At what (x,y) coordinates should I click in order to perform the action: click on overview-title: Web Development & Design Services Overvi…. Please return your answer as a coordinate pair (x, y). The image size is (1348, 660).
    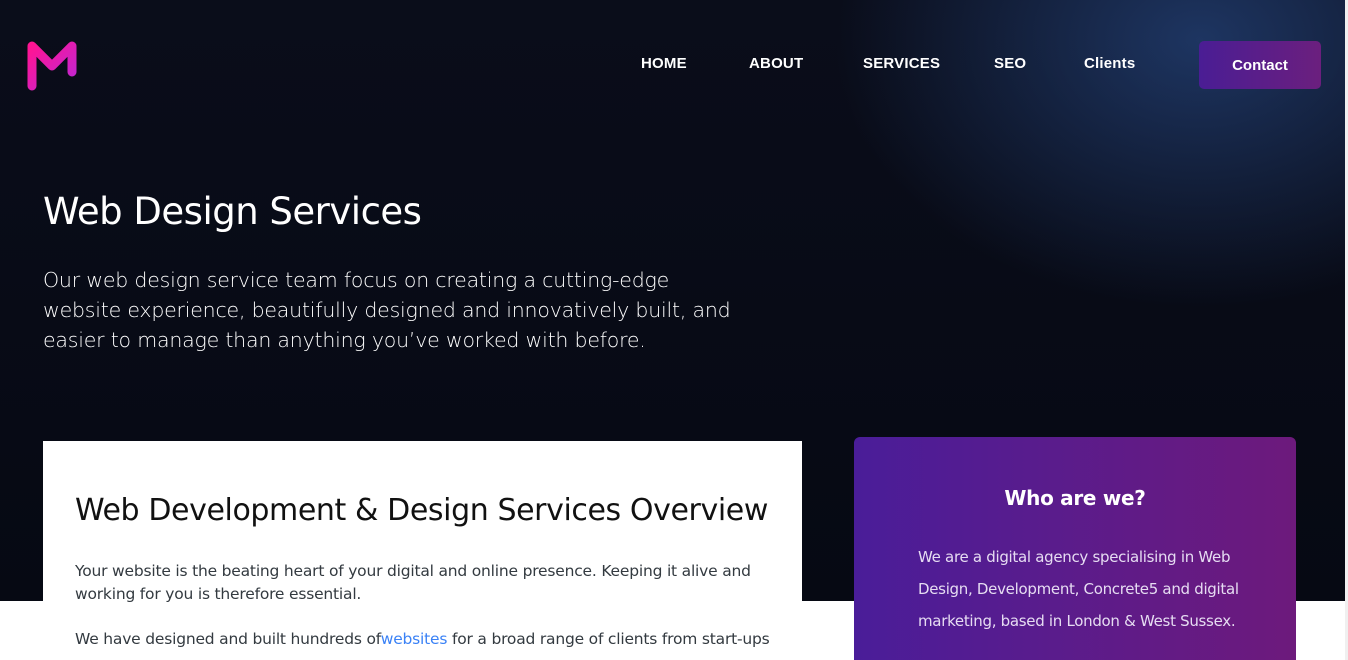
    Looking at the image, I should click on (421, 510).